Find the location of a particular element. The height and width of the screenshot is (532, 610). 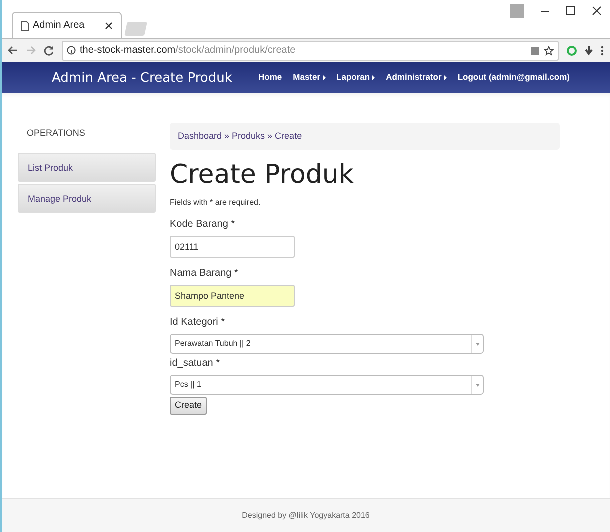

nav-link: Home is located at coordinates (270, 77).